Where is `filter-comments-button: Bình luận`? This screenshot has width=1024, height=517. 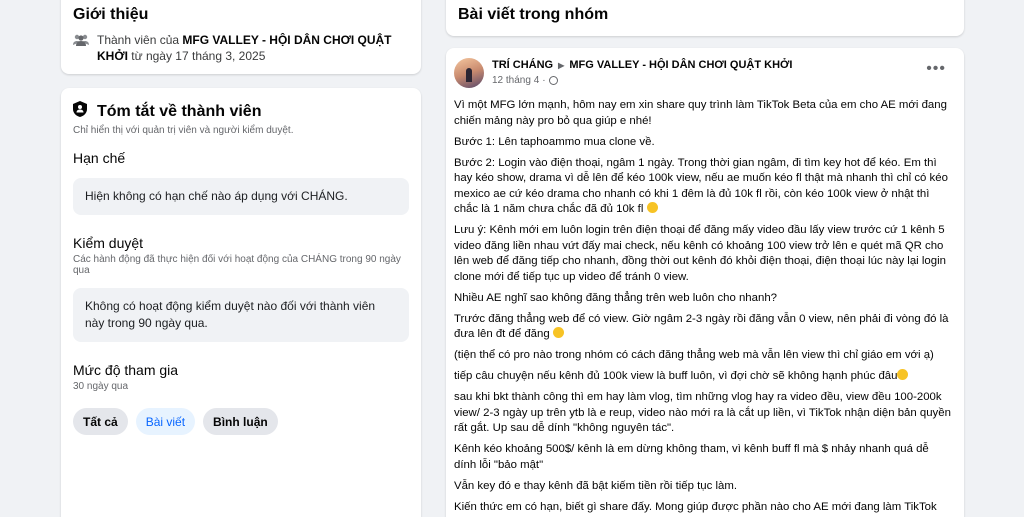 filter-comments-button: Bình luận is located at coordinates (240, 421).